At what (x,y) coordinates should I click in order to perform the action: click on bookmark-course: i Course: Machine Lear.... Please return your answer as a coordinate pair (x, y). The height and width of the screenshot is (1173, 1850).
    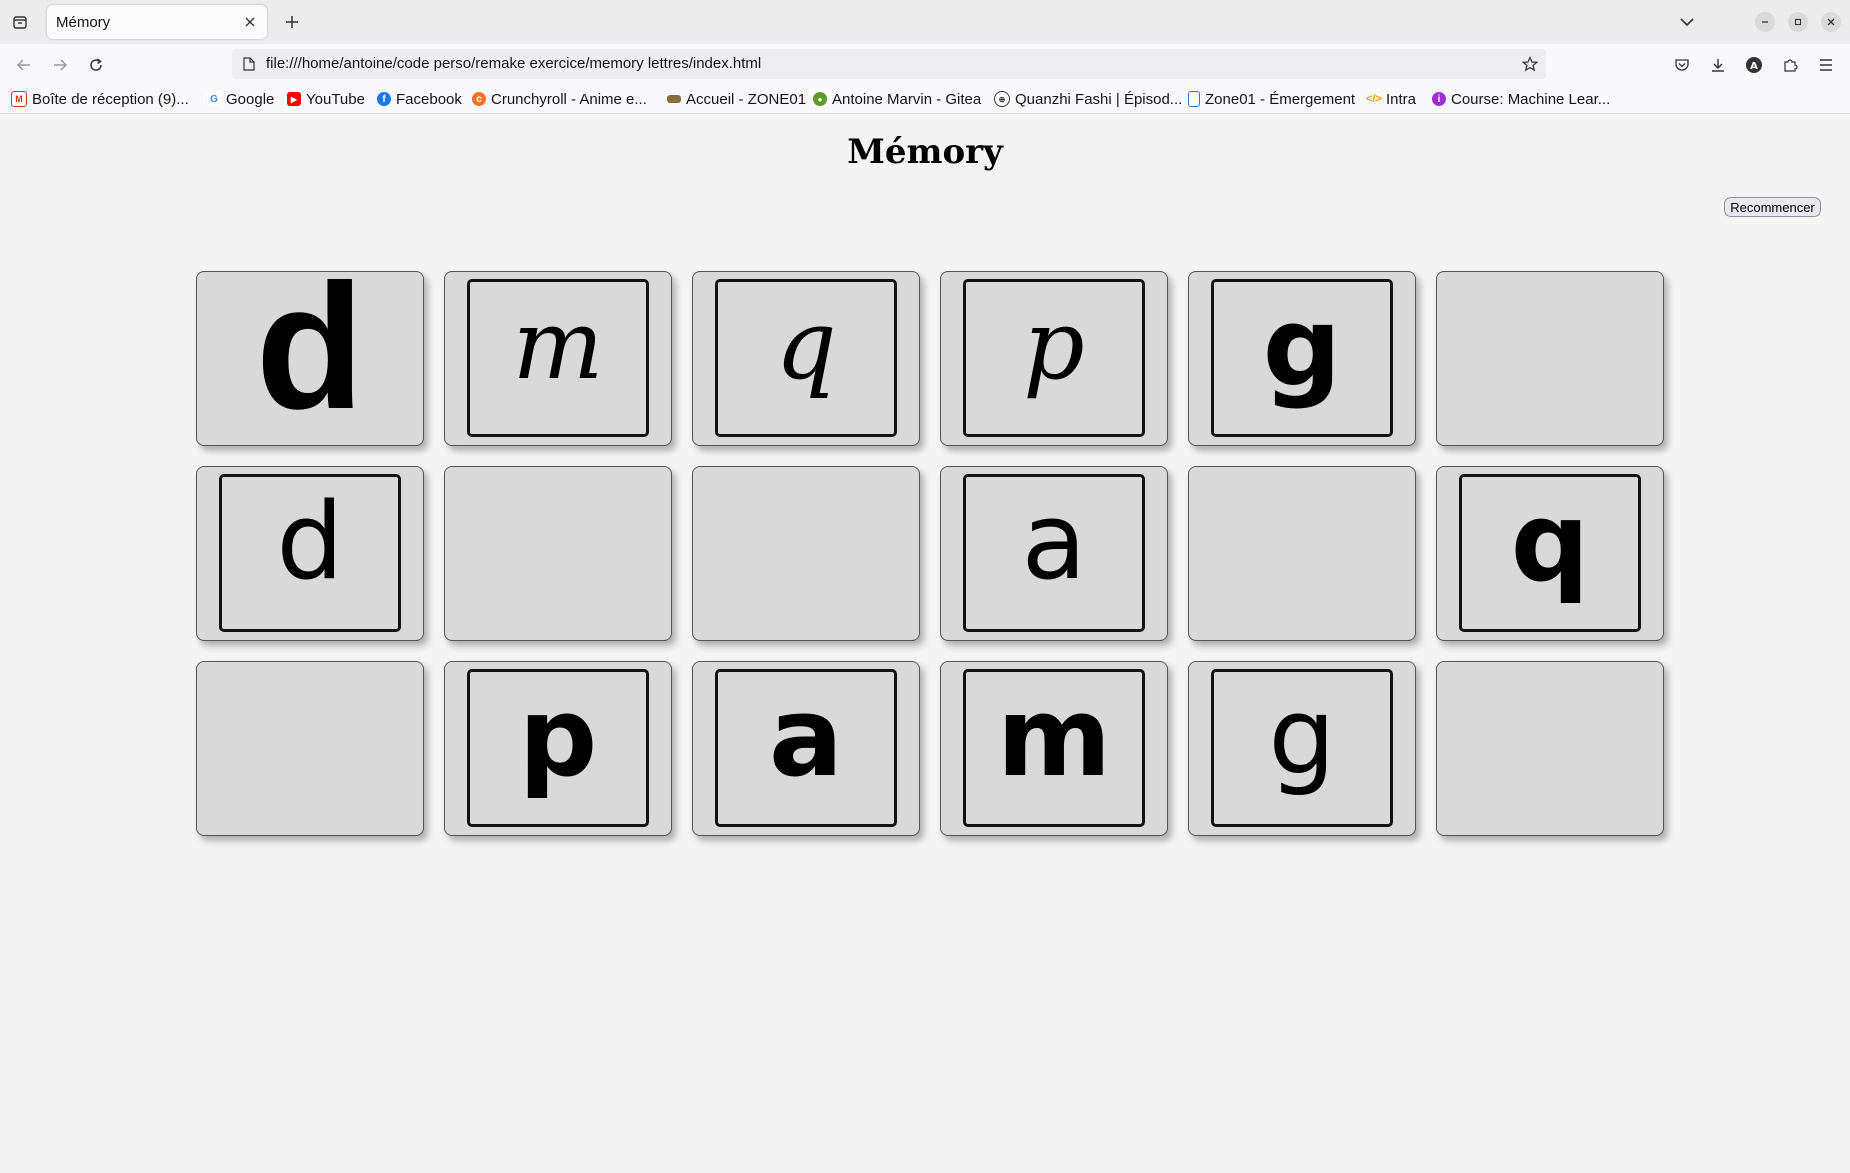
    Looking at the image, I should click on (1521, 99).